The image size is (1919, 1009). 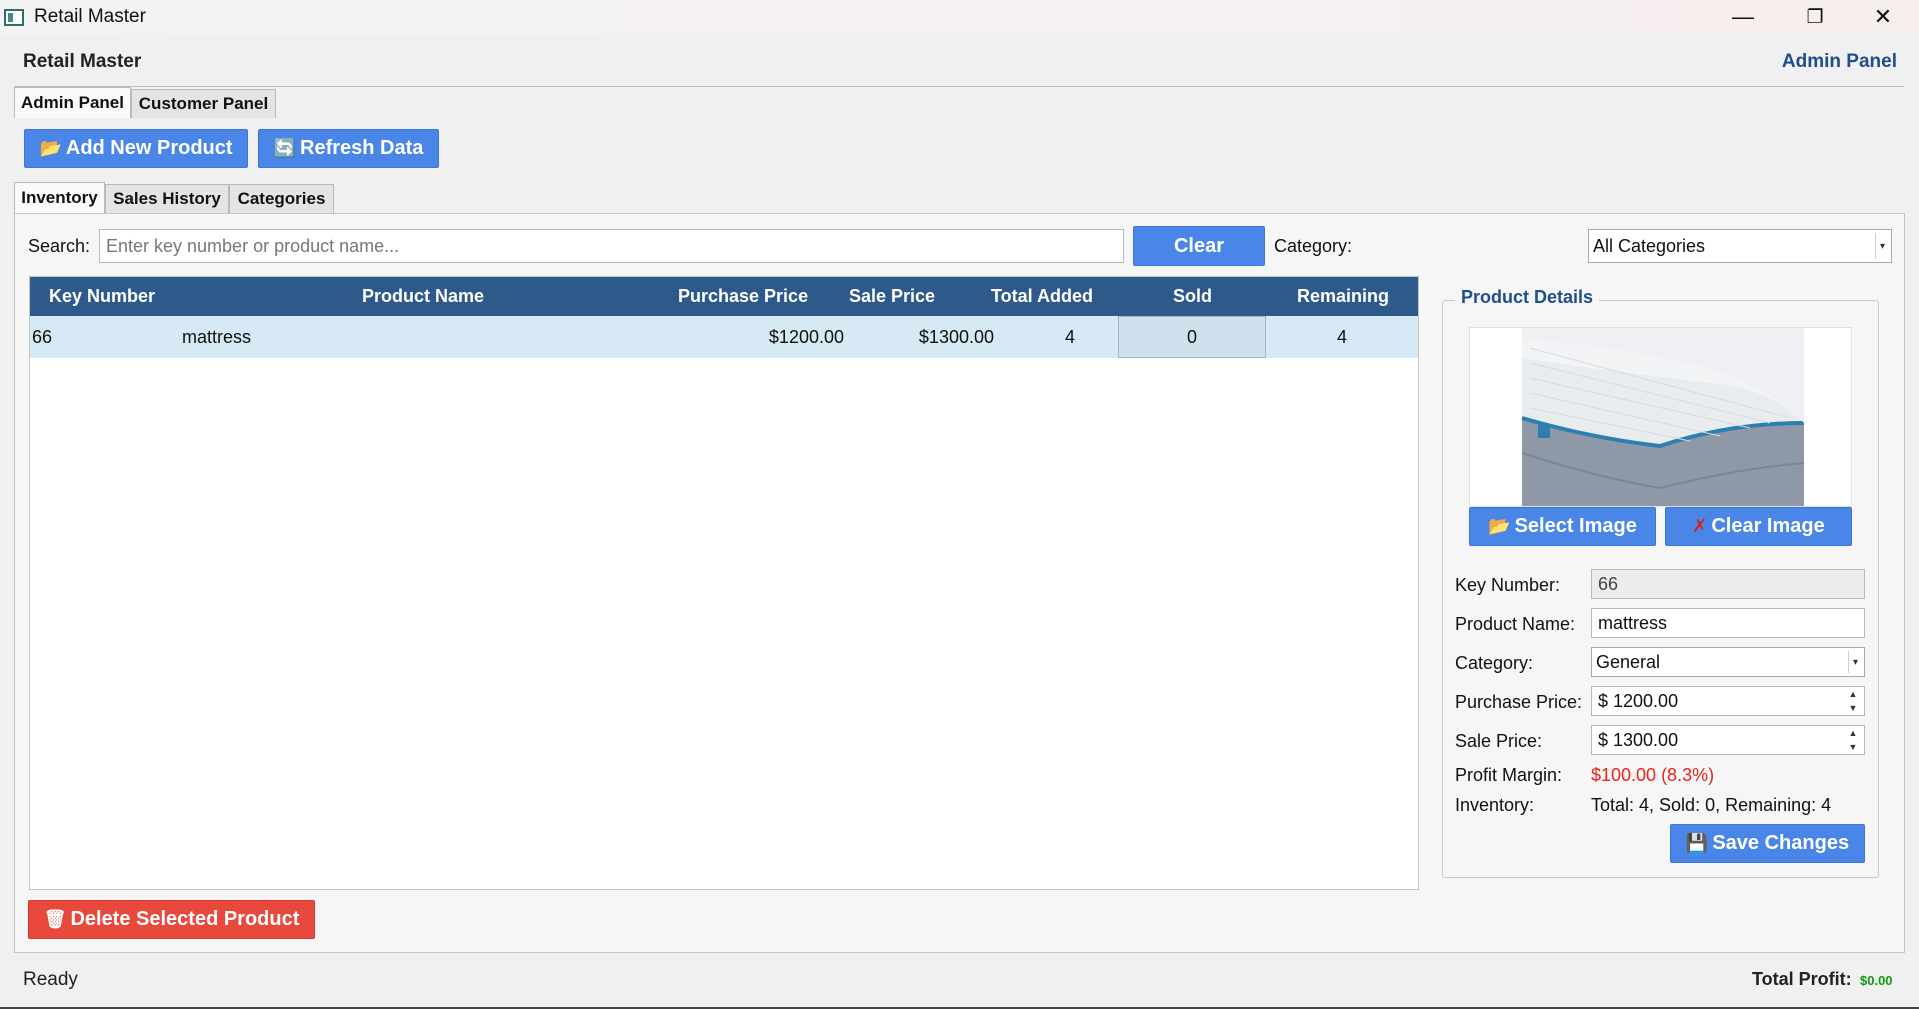 I want to click on column-header: Sale Price, so click(x=892, y=296).